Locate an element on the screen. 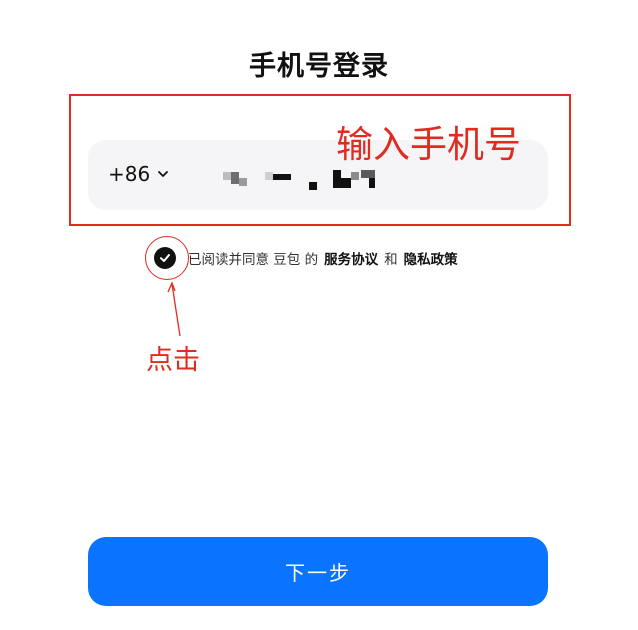 This screenshot has height=630, width=638. agreement-row: 已阅读并同意 豆包 的 服务协议 和 隐私政策 is located at coordinates (309, 258).